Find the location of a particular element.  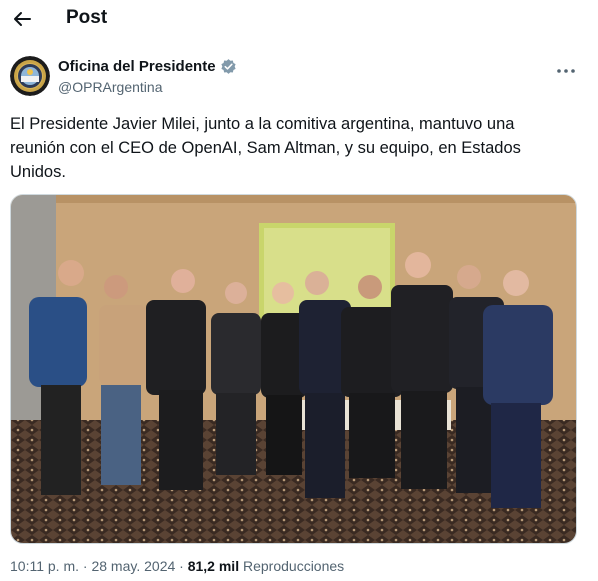

post-time: 10:11 p. m. is located at coordinates (44, 566).